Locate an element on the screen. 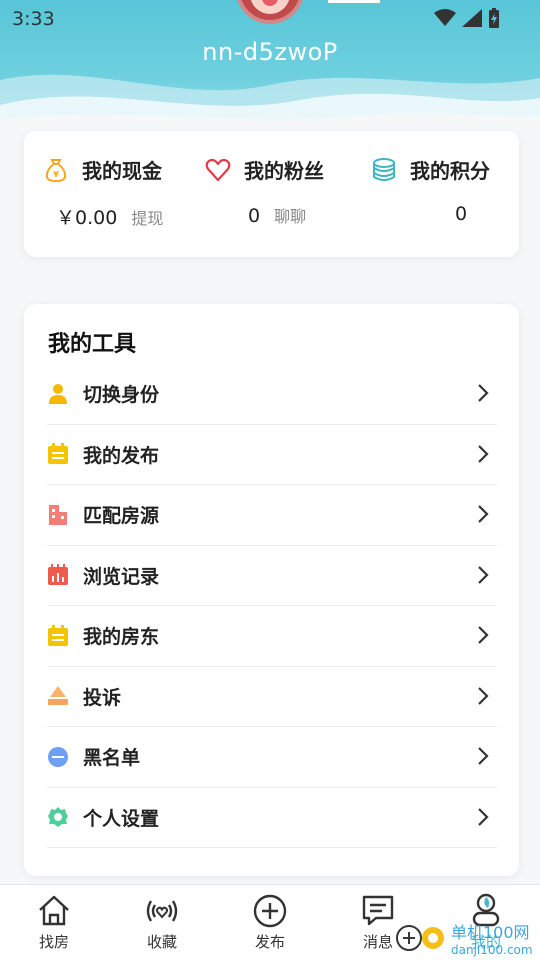  stat-cash-value-row: ￥0.00 提现 is located at coordinates (109, 216).